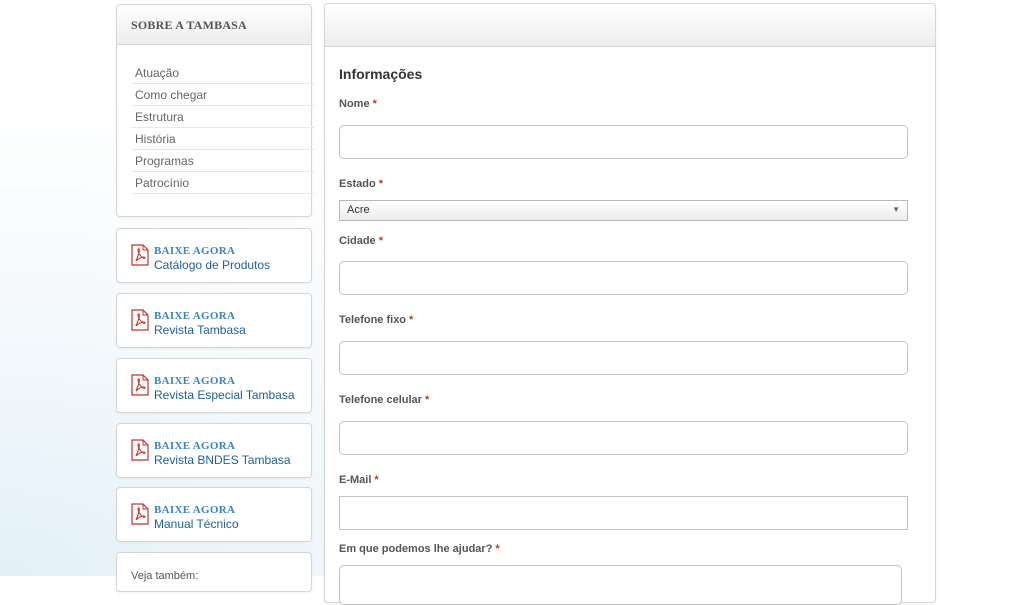 Image resolution: width=1024 pixels, height=605 pixels. Describe the element at coordinates (222, 117) in the screenshot. I see `about-item-estrutura: Estrutura` at that location.